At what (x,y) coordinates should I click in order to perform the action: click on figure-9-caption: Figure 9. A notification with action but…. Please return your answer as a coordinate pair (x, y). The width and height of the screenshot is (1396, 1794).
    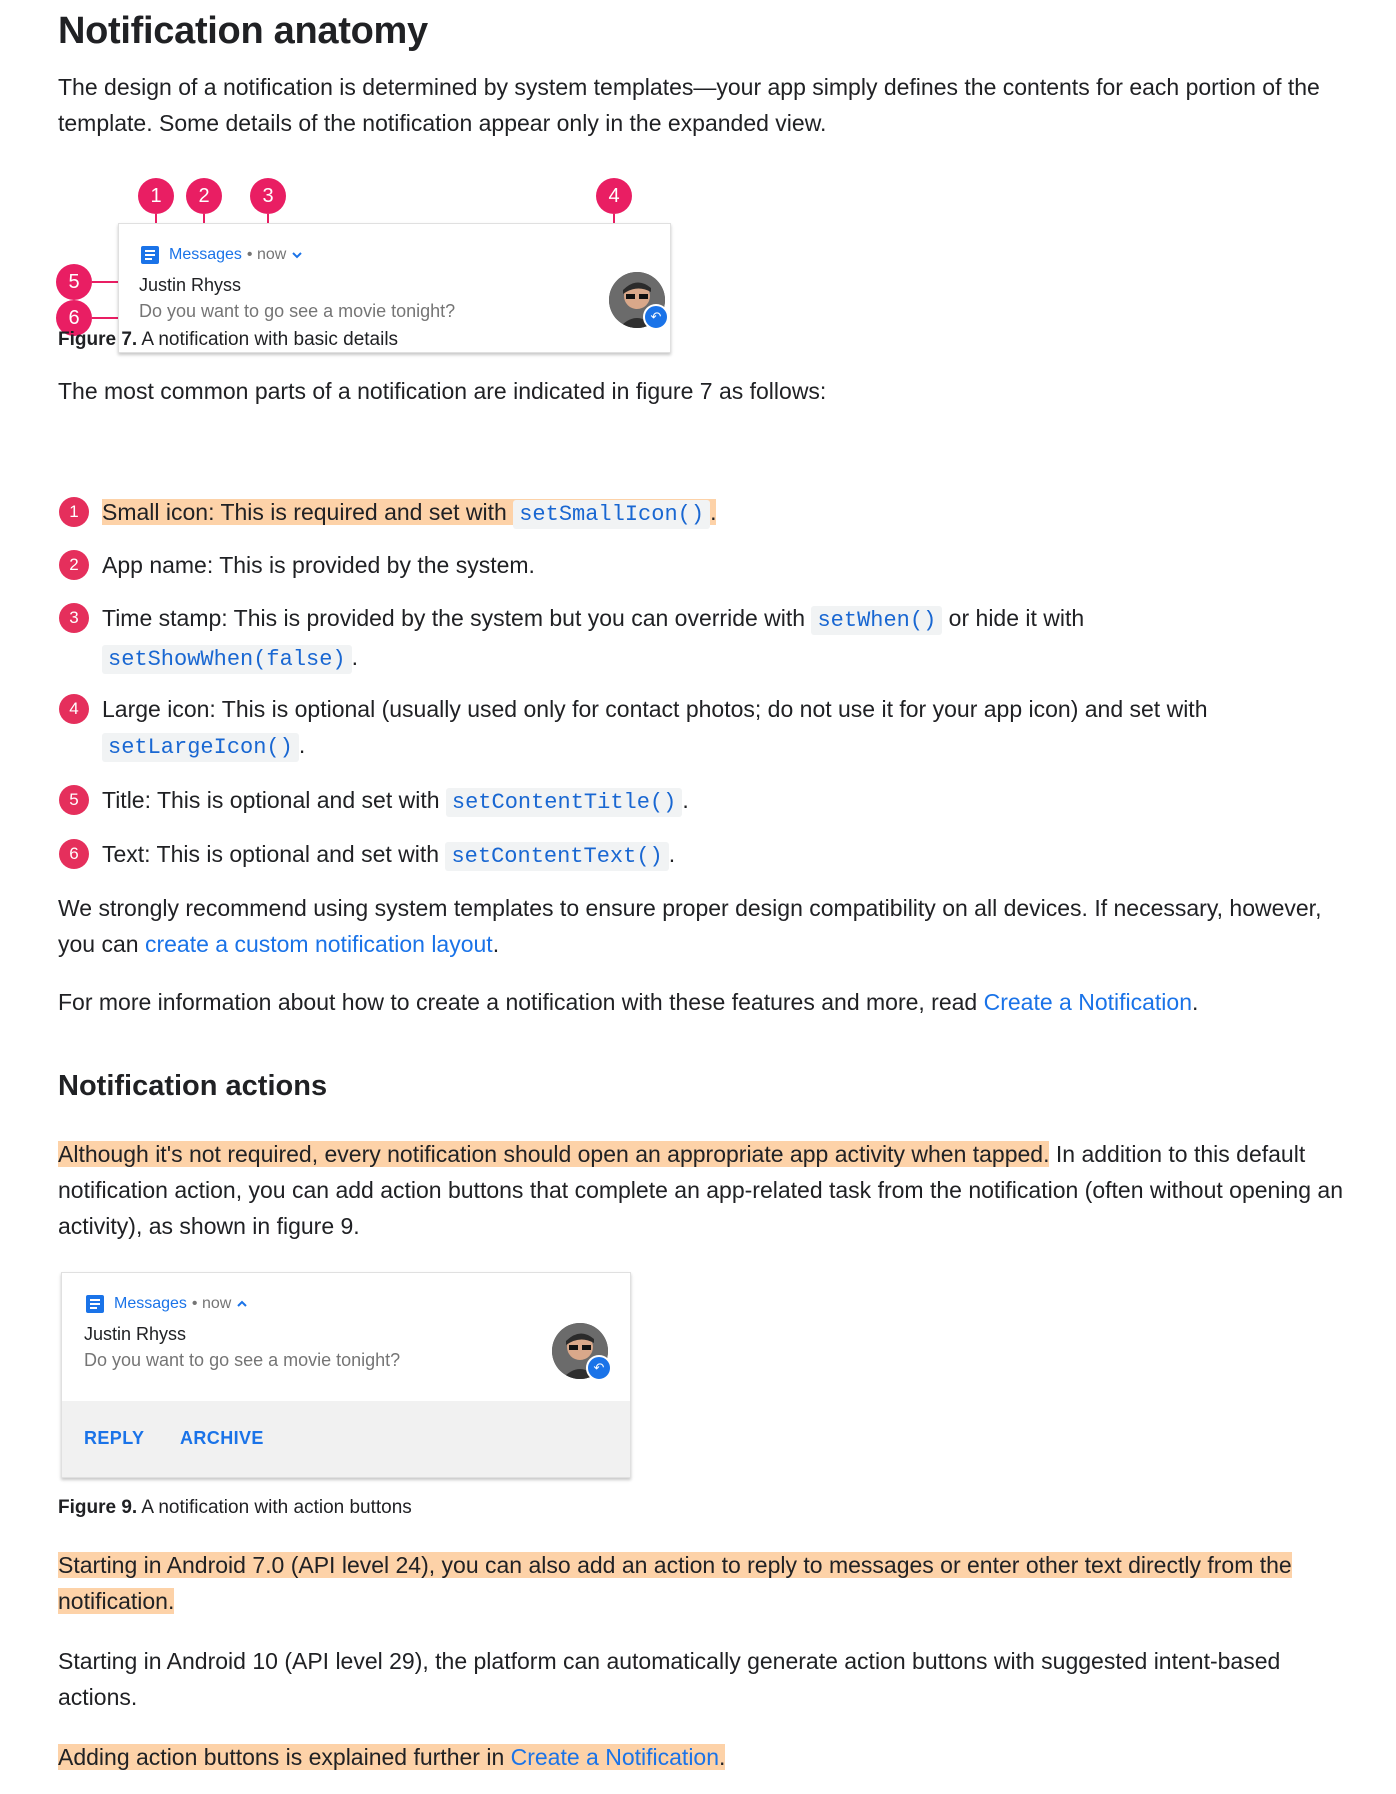
    Looking at the image, I should click on (235, 1507).